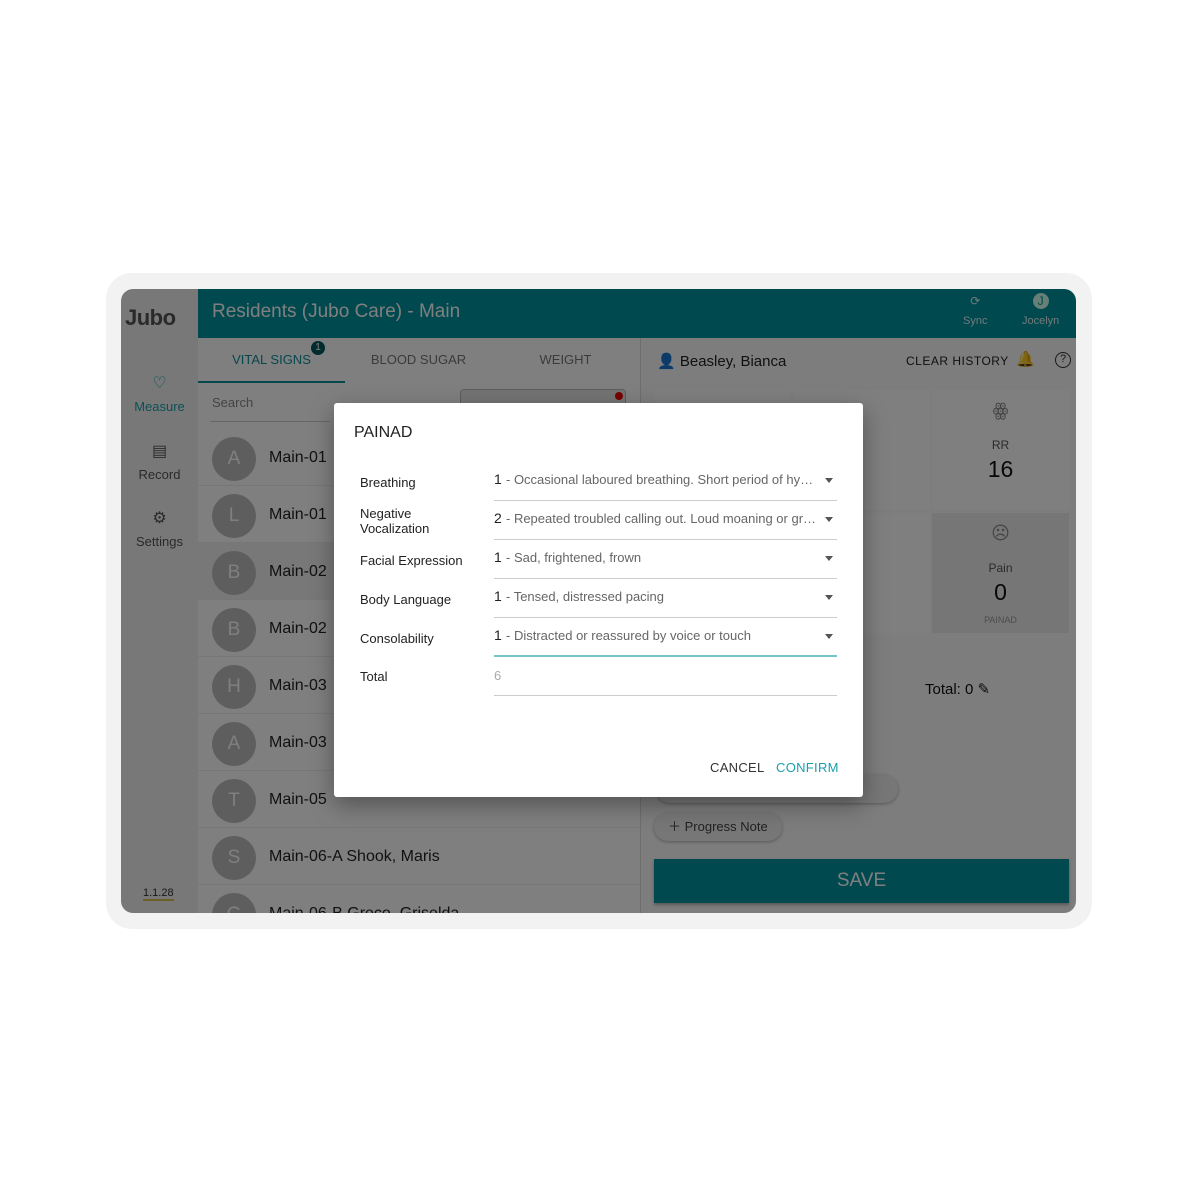  I want to click on field-label: Total, so click(374, 676).